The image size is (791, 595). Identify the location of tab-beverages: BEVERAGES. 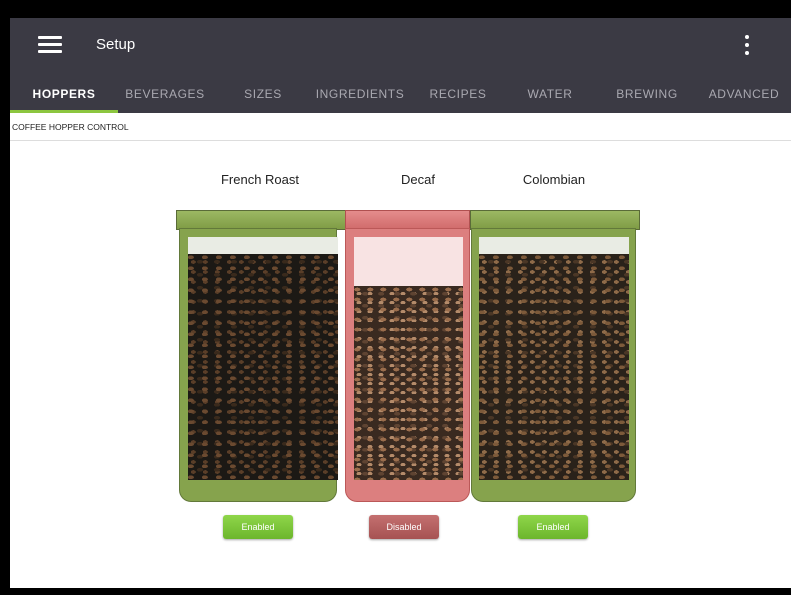
(165, 96).